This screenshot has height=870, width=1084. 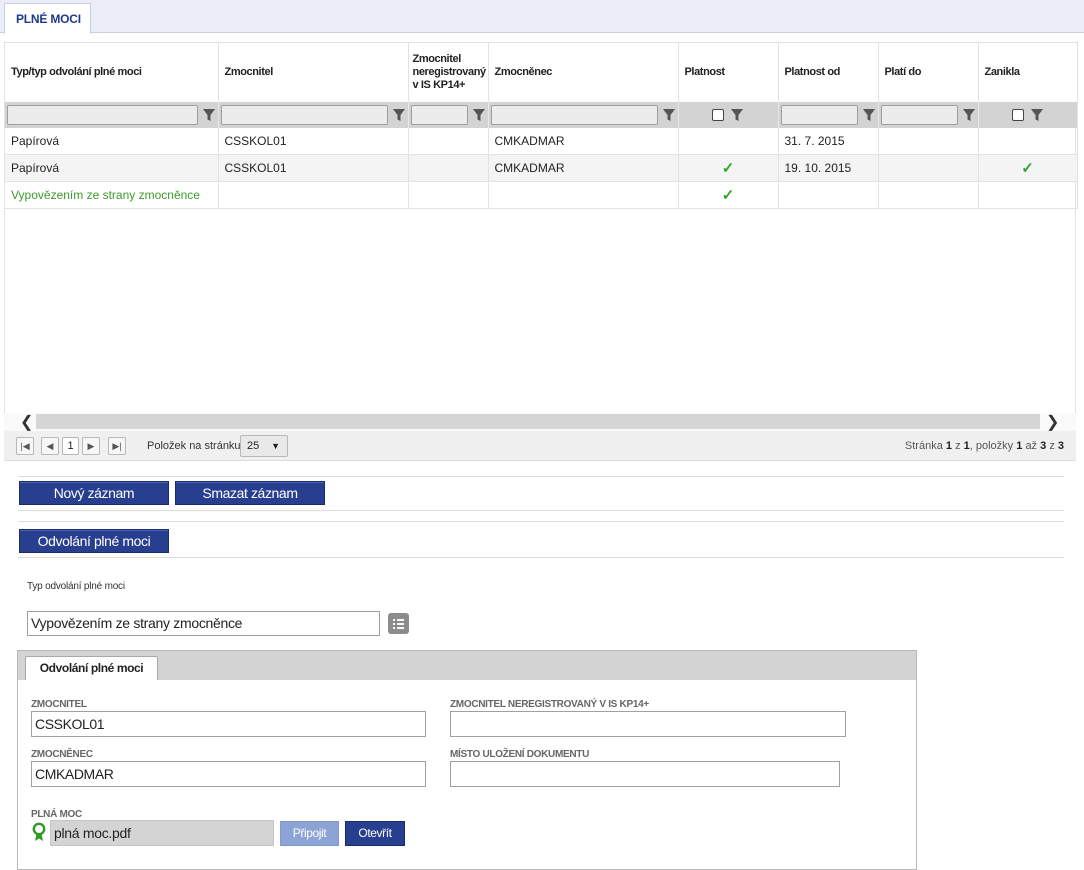 What do you see at coordinates (313, 195) in the screenshot?
I see `cell-zmocnitel` at bounding box center [313, 195].